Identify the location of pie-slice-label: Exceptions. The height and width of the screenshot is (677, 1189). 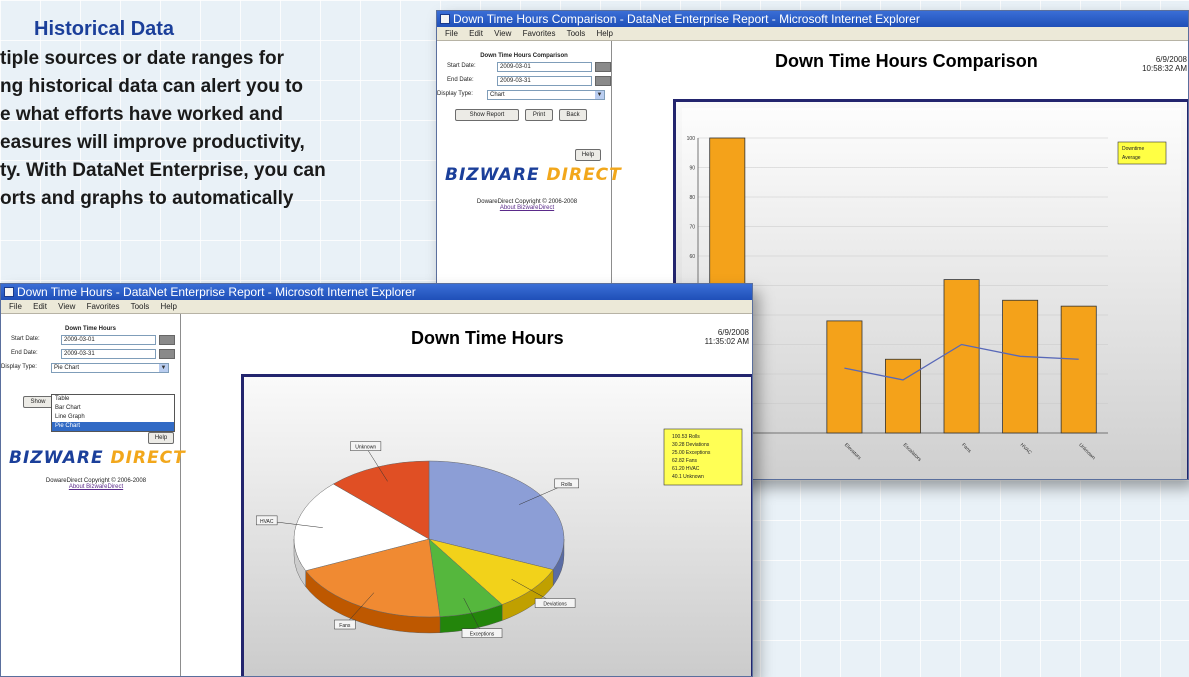
(482, 635).